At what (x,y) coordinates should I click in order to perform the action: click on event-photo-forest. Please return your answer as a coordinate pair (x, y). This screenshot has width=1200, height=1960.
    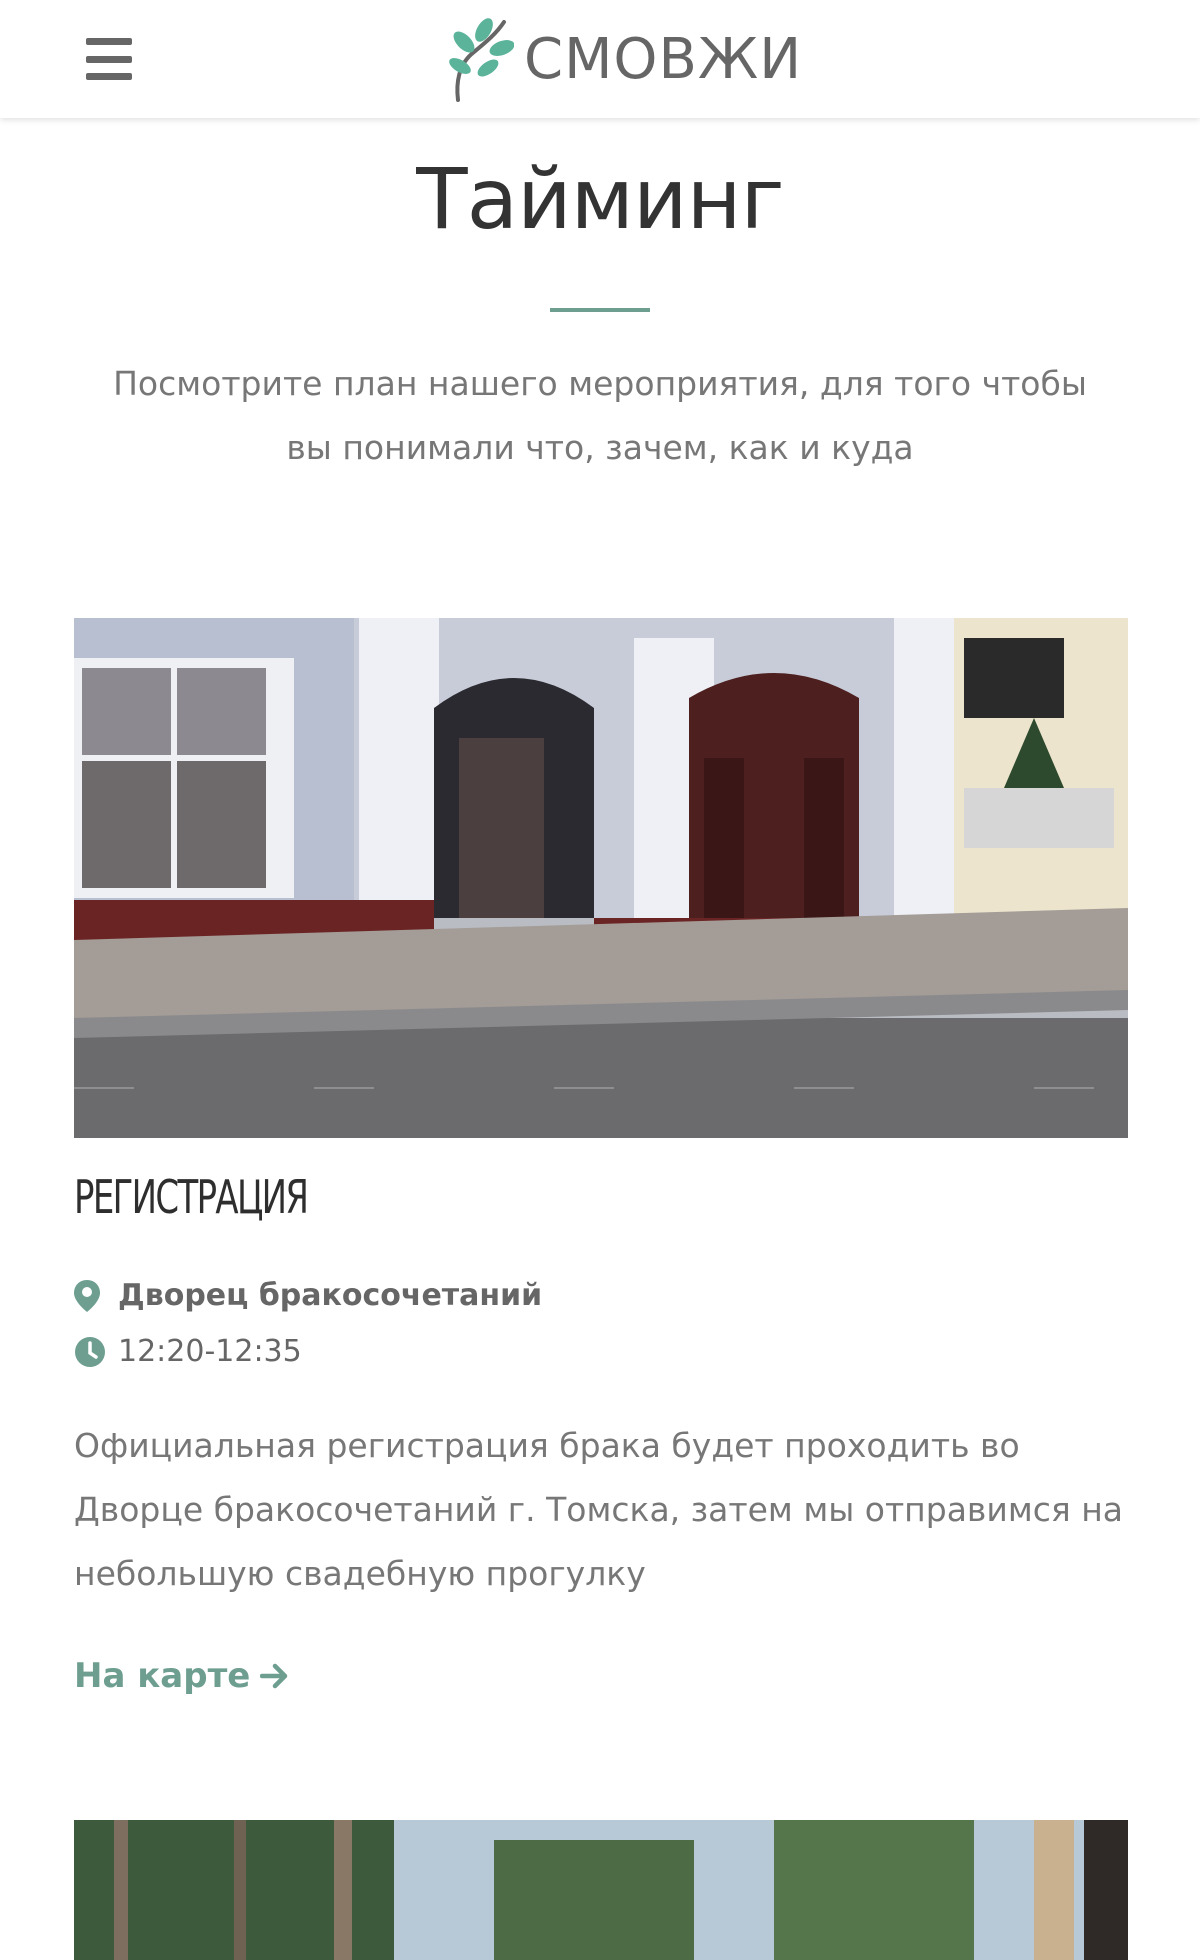
    Looking at the image, I should click on (601, 1890).